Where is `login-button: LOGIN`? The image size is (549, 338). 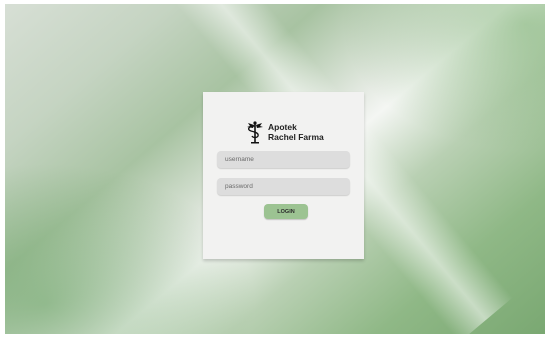
login-button: LOGIN is located at coordinates (286, 211).